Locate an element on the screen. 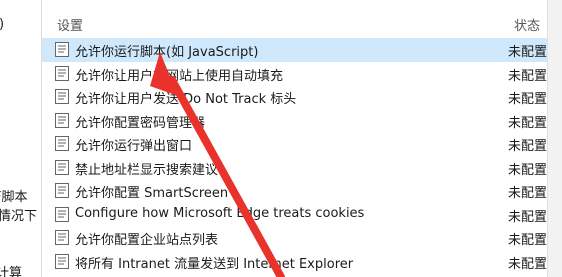  policy-name: 允许你运行脚本(如 JavaScript) is located at coordinates (167, 52).